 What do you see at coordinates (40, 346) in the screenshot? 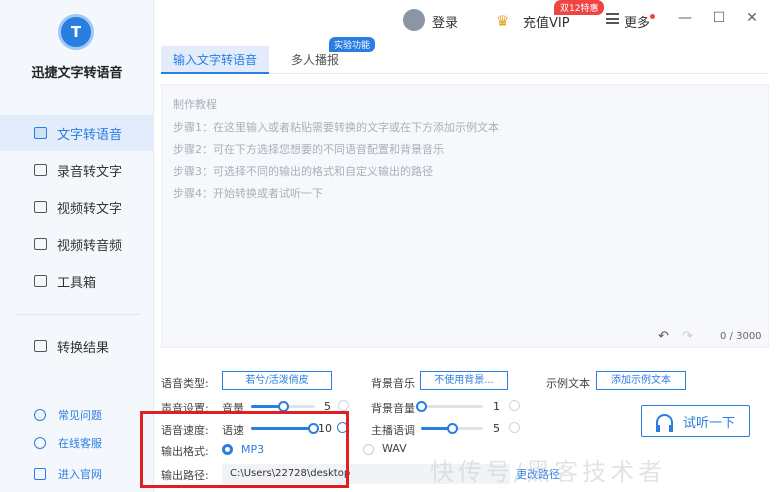
I see `results-icon` at bounding box center [40, 346].